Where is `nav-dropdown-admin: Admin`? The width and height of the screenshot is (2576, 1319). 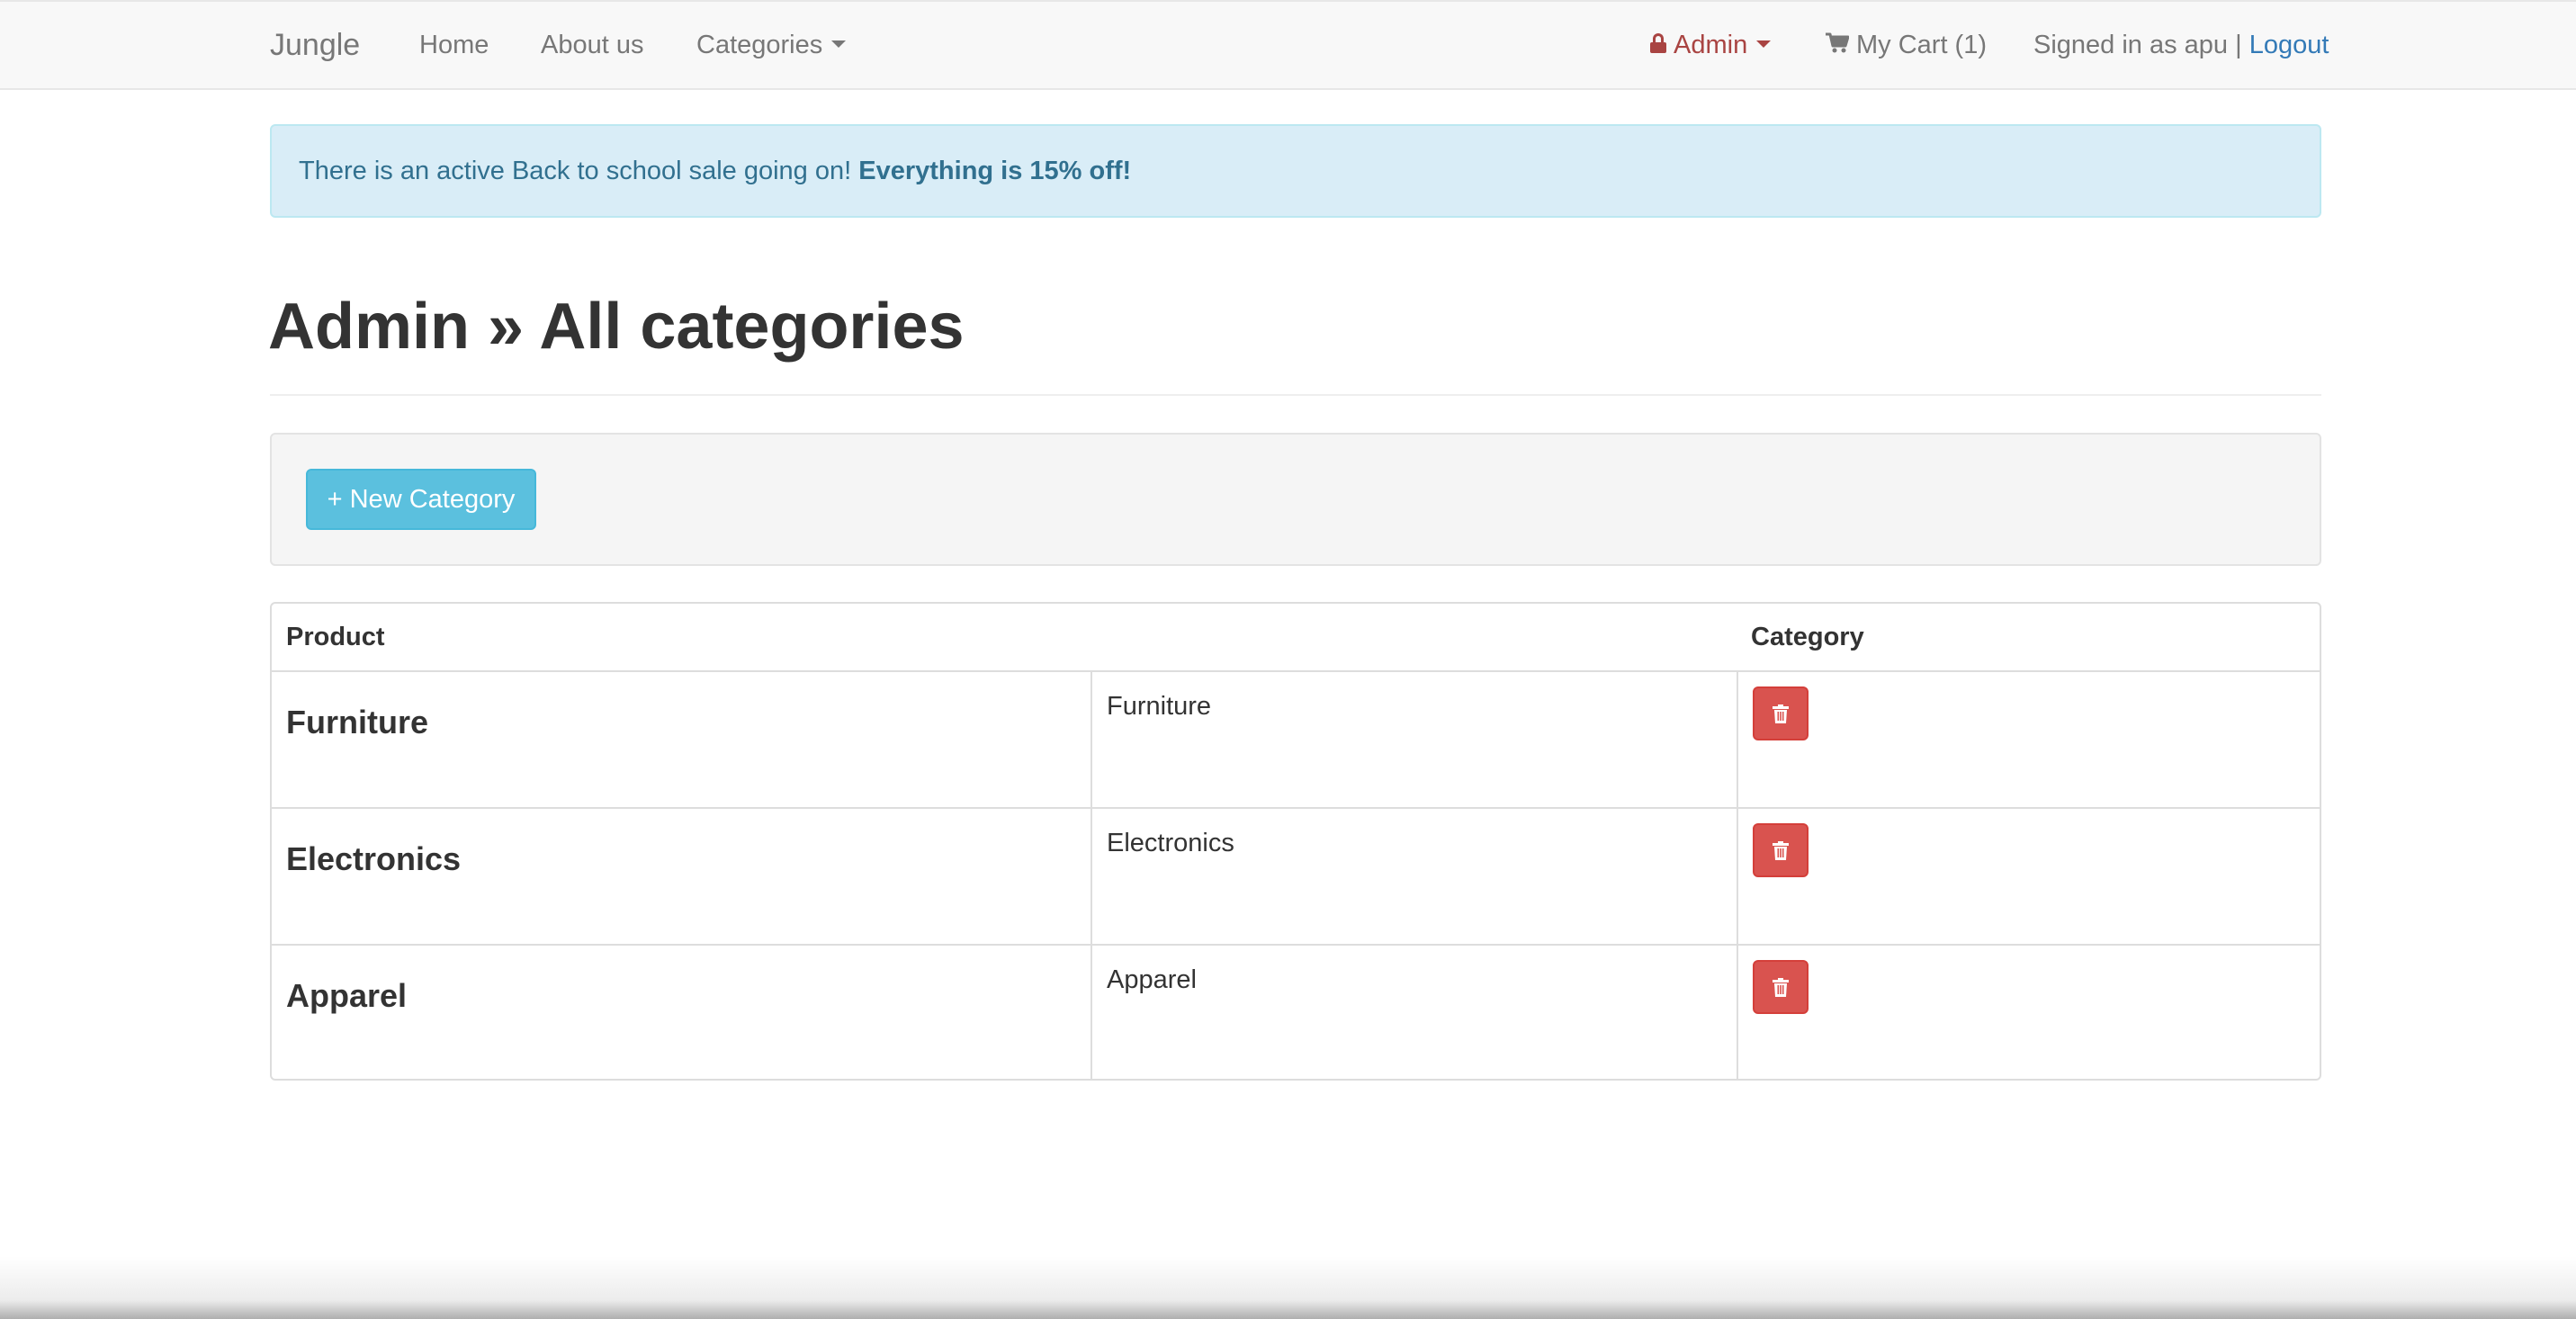
nav-dropdown-admin: Admin is located at coordinates (1711, 45).